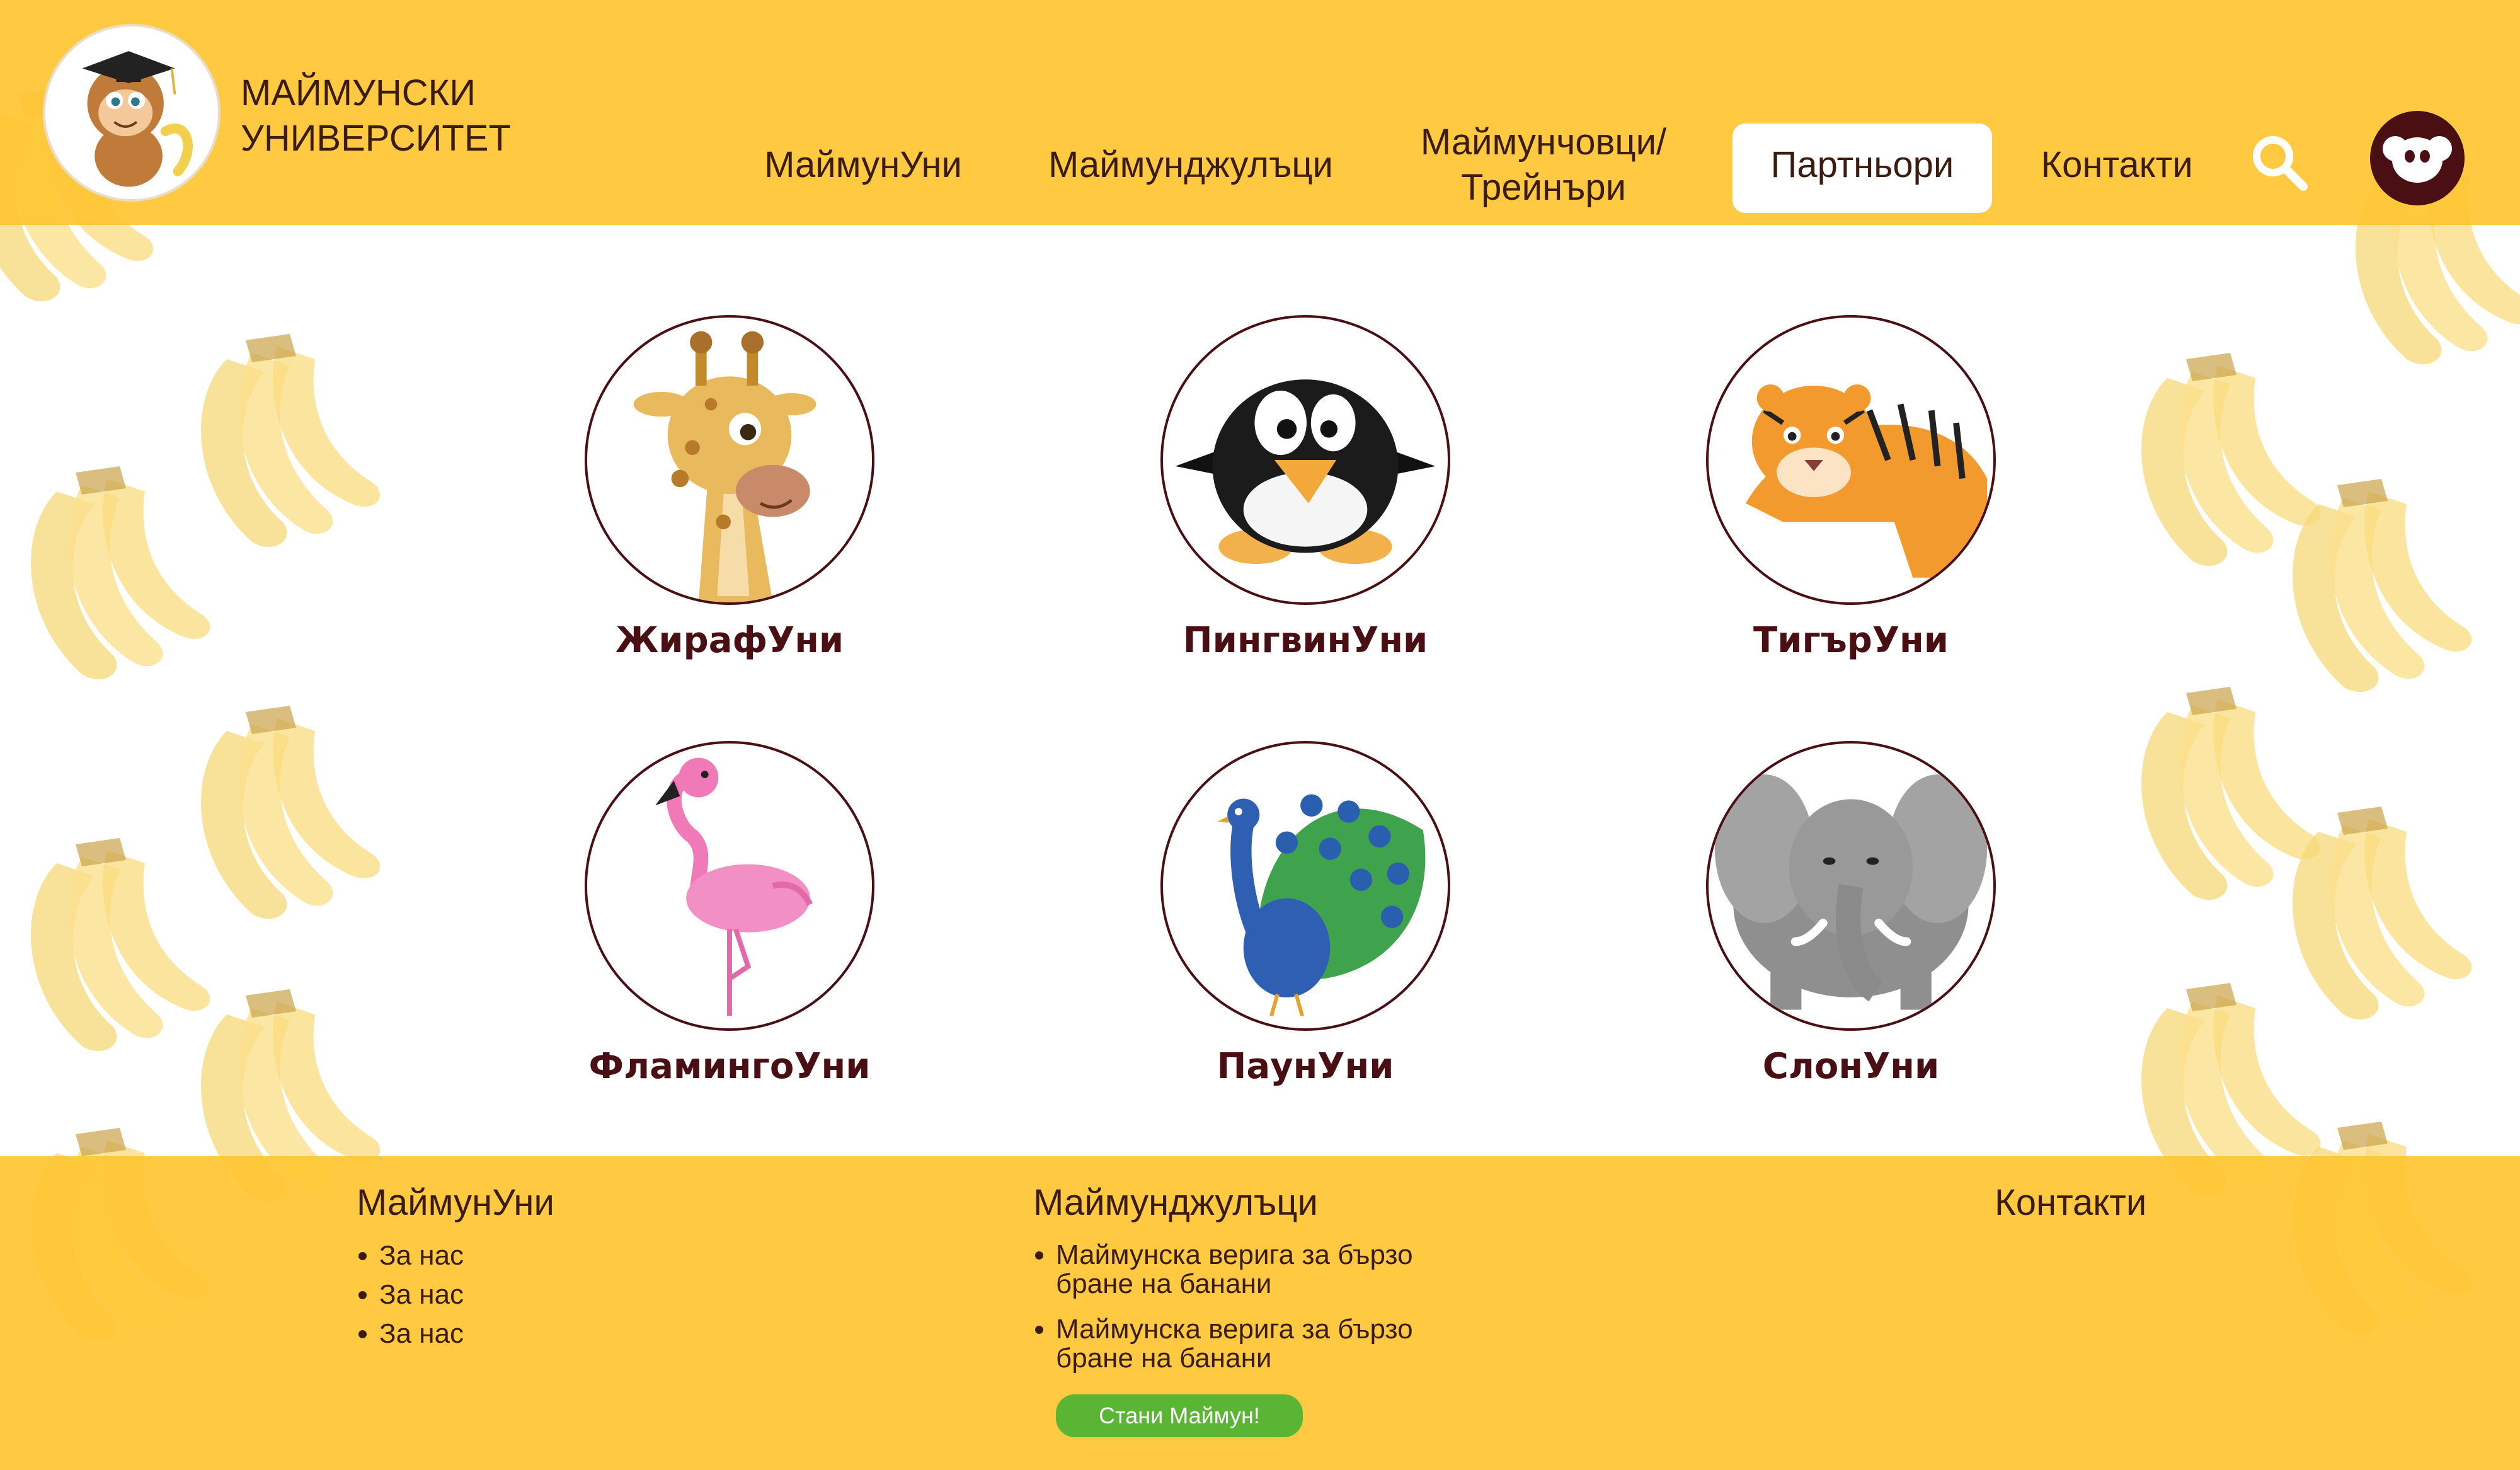  What do you see at coordinates (729, 460) in the screenshot?
I see `giraffe-icon` at bounding box center [729, 460].